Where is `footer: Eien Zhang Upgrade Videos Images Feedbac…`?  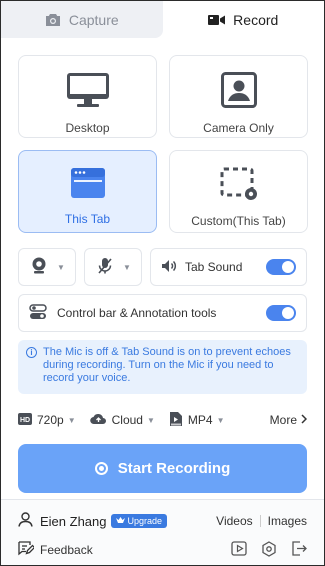
footer: Eien Zhang Upgrade Videos Images Feedbac… is located at coordinates (162, 532).